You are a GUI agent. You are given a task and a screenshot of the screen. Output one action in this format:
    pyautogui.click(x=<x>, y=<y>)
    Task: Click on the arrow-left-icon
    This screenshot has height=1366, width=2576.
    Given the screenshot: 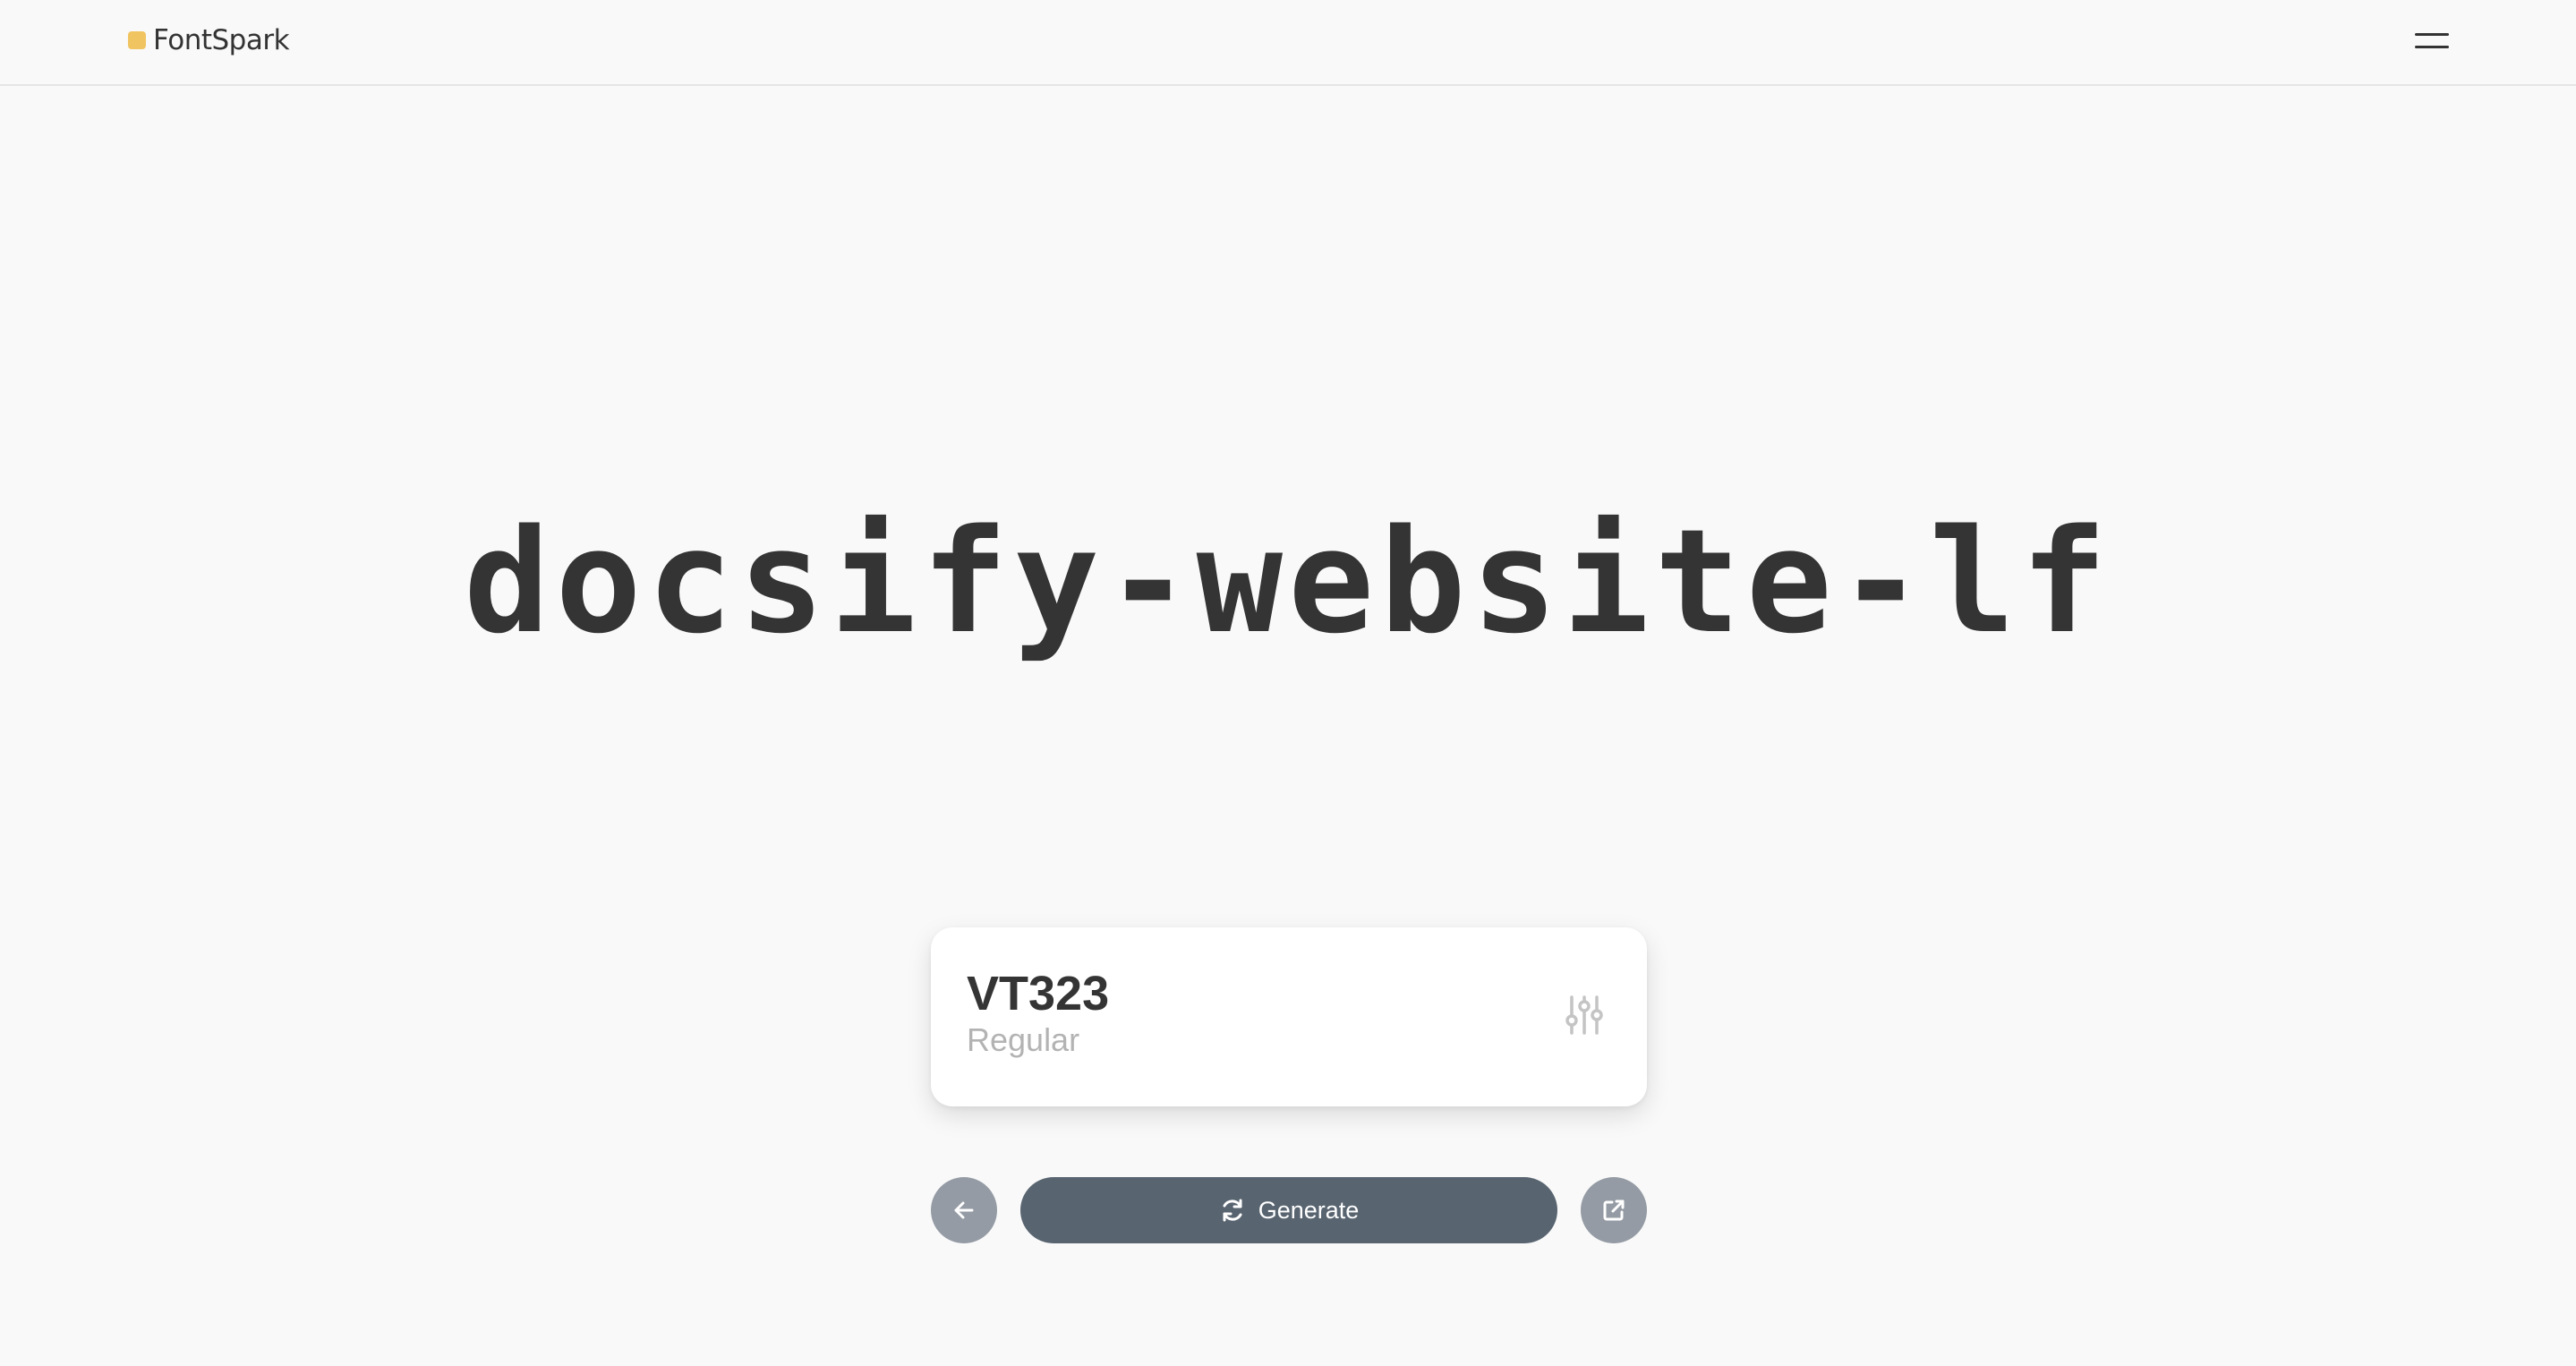 What is the action you would take?
    pyautogui.click(x=964, y=1210)
    